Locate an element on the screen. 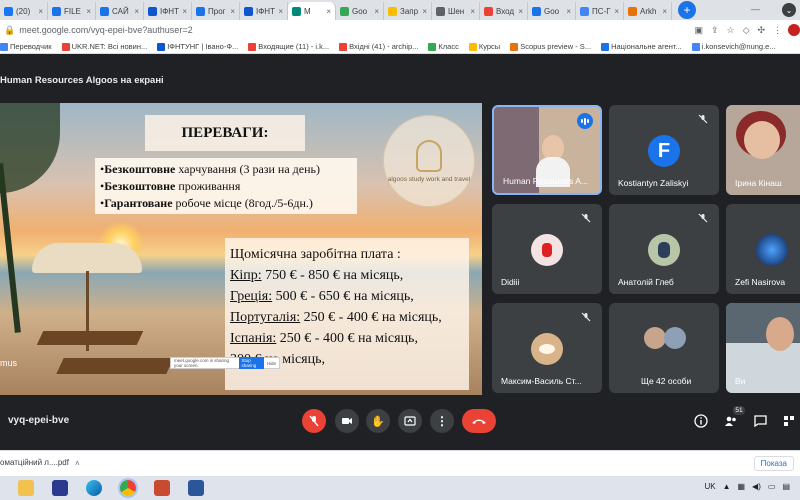 Image resolution: width=800 pixels, height=500 pixels. url-field: meet.google.com/vyq-epei-bve?authuser=2 is located at coordinates (356, 30).